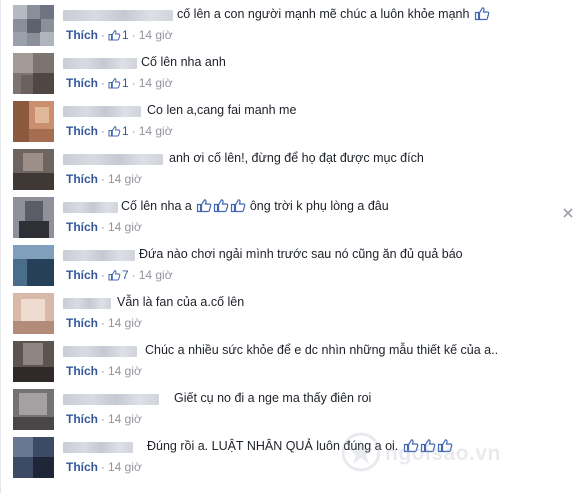  I want to click on comment-body-continued: ông trời k phụ lòng a đâu, so click(319, 206).